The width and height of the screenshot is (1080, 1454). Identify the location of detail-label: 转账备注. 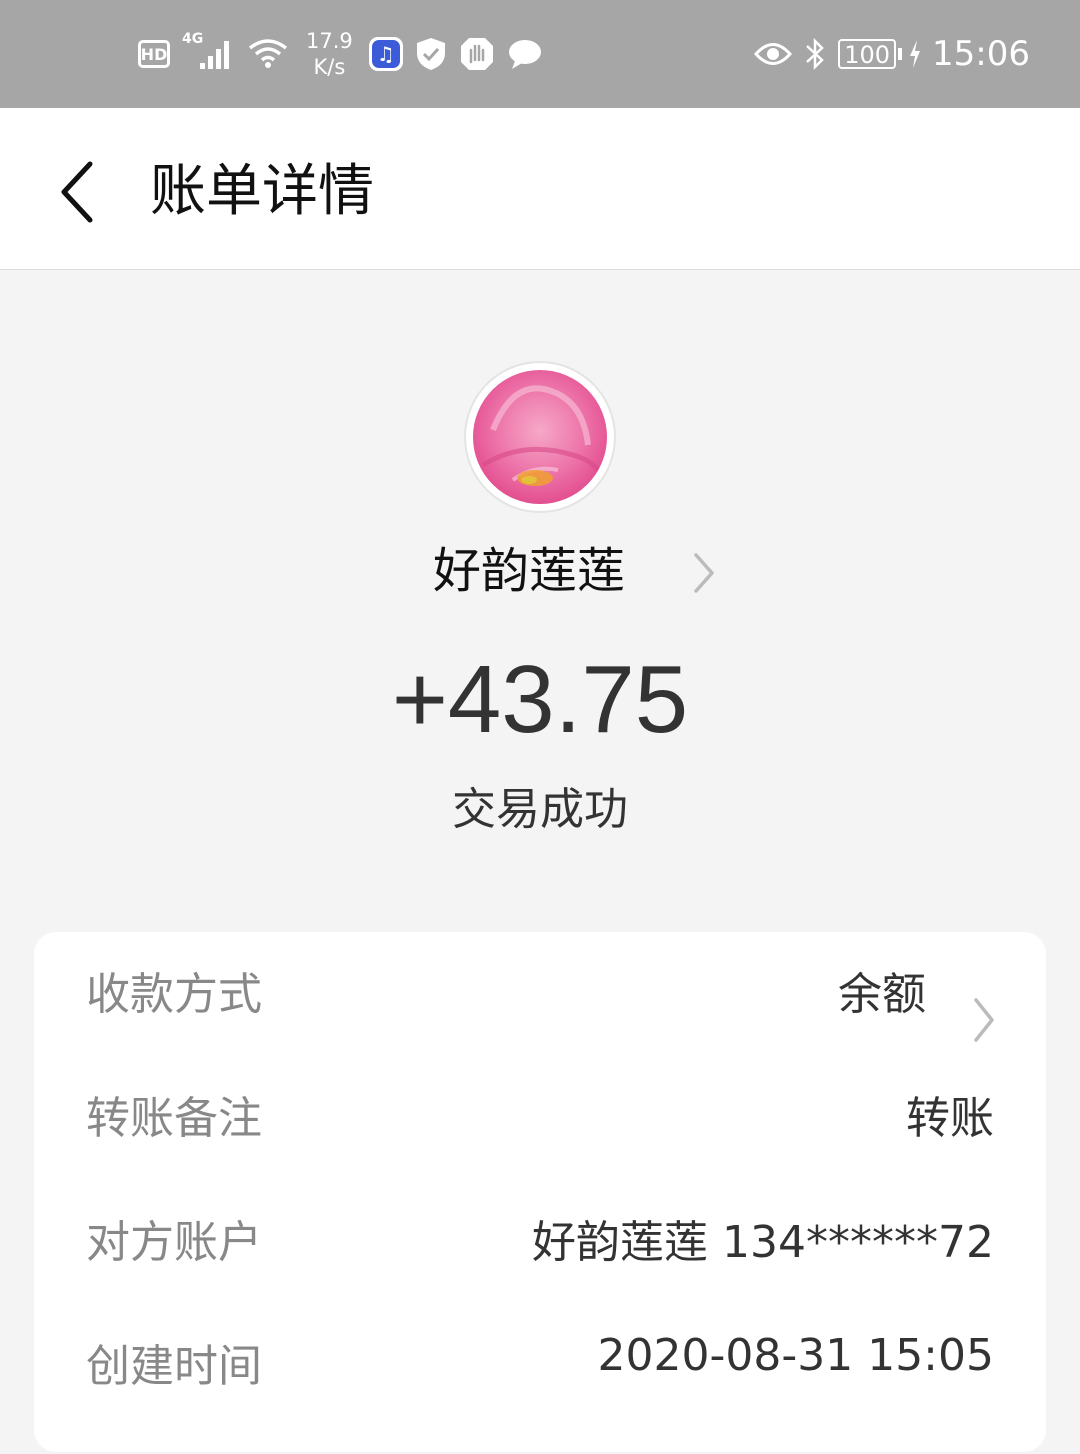
(174, 1118).